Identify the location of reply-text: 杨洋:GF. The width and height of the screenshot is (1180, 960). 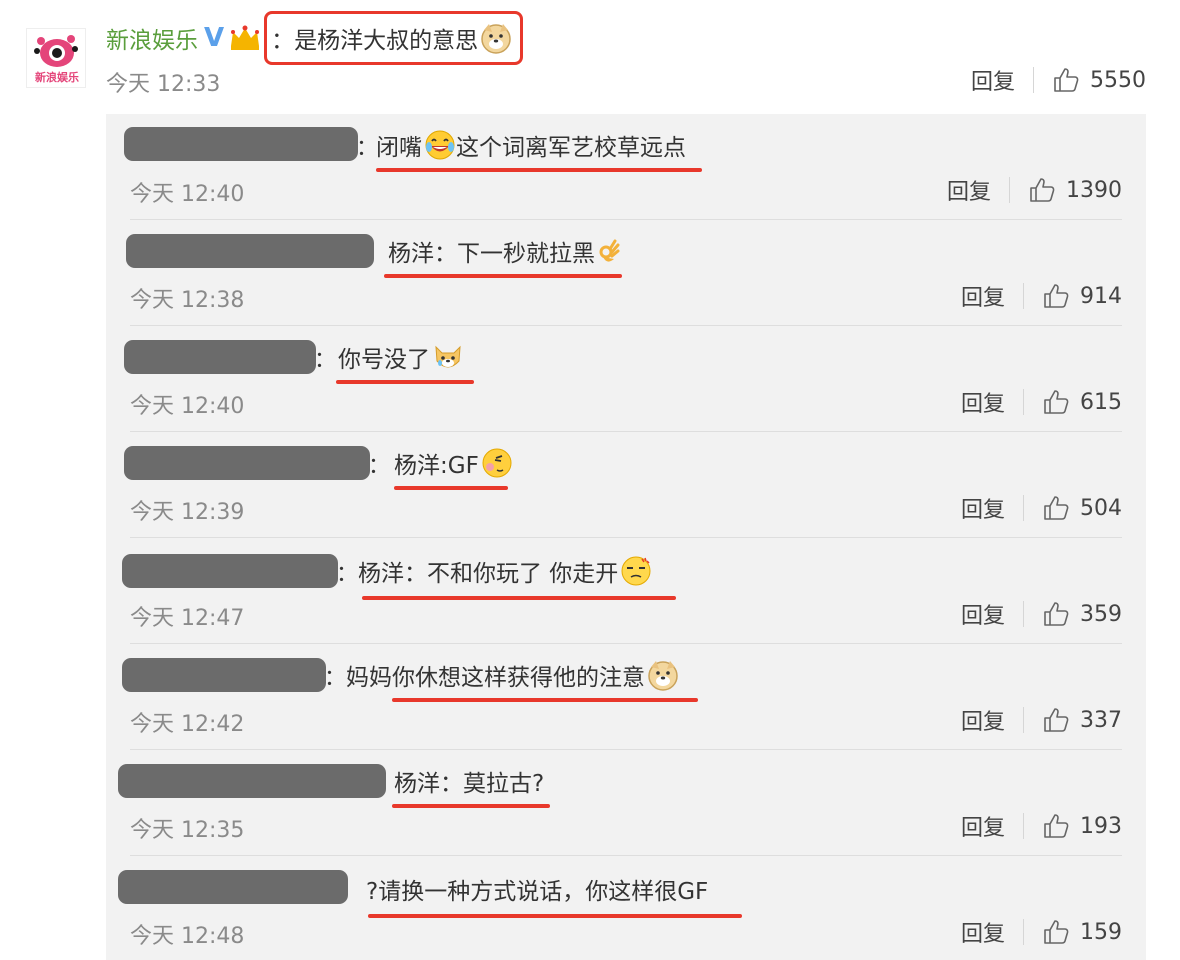
(453, 463).